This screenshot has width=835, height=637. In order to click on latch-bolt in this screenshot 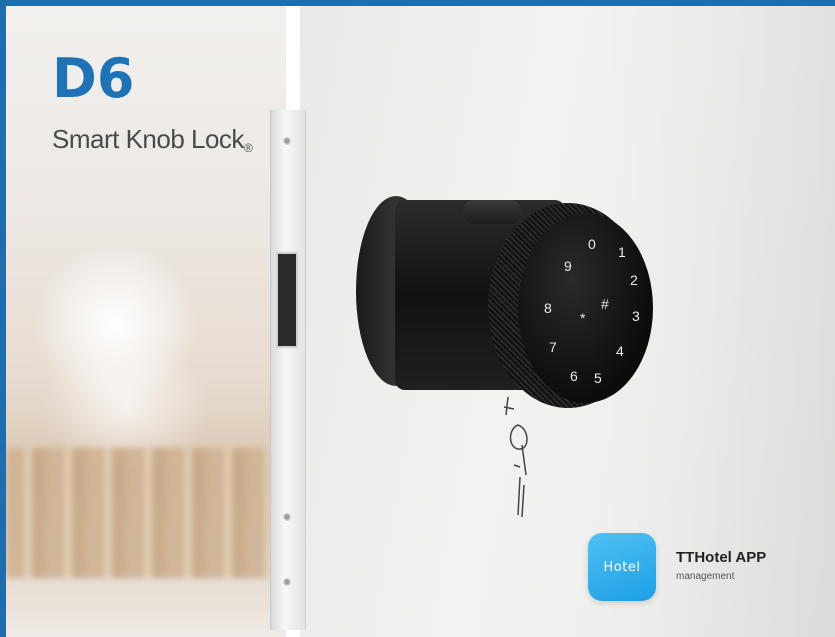, I will do `click(287, 300)`.